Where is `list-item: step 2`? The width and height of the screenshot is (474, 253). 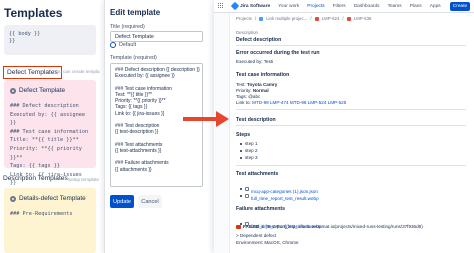
list-item: step 2 is located at coordinates (249, 150).